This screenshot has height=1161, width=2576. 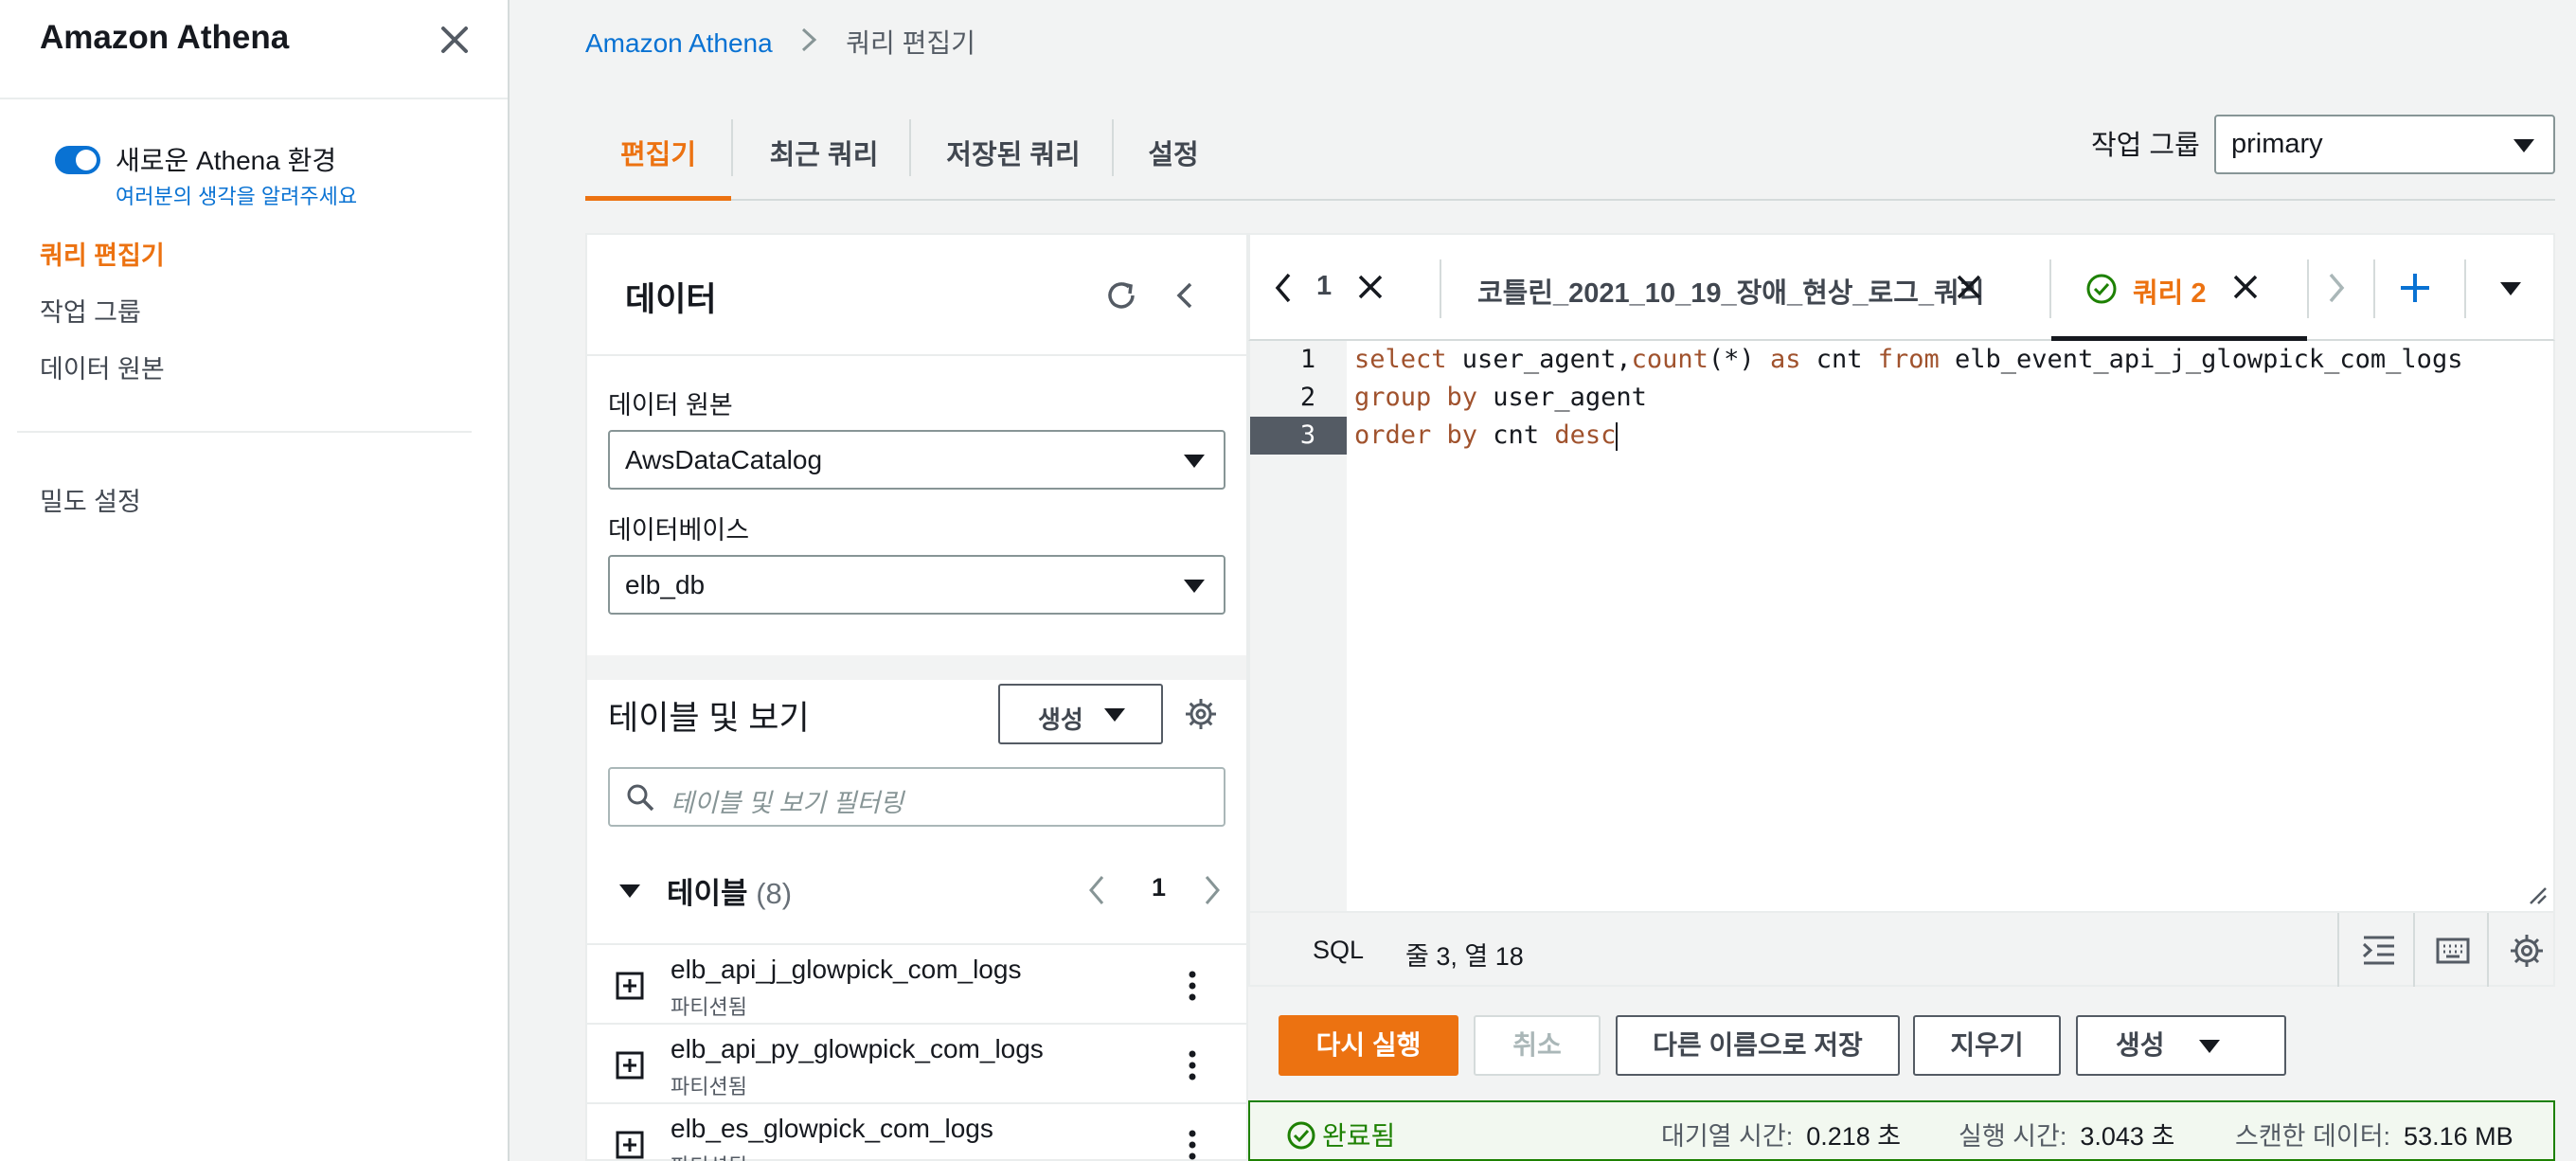 I want to click on breadcrumb-root-link: Amazon Athena, so click(x=679, y=43).